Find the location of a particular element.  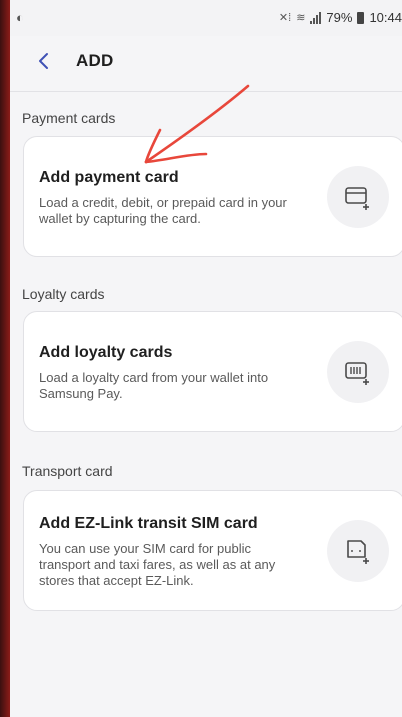

chevron-left-icon is located at coordinates (44, 61).